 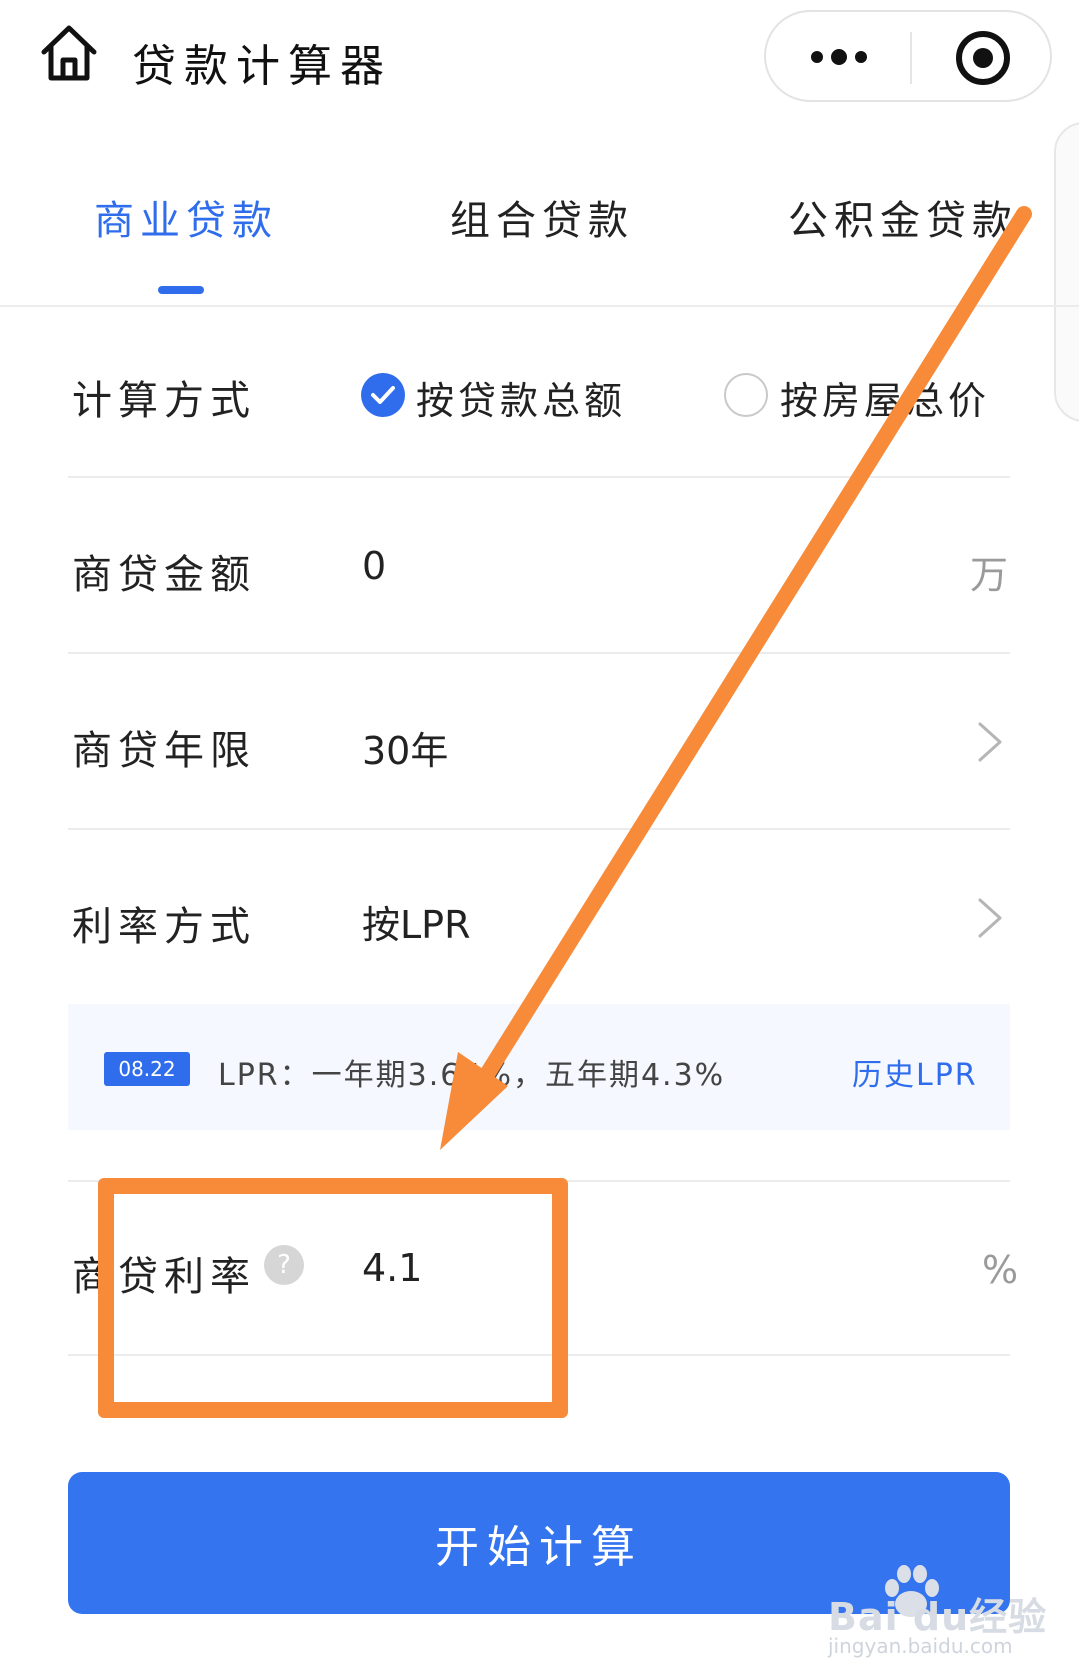 I want to click on miniprogram-capsule, so click(x=908, y=56).